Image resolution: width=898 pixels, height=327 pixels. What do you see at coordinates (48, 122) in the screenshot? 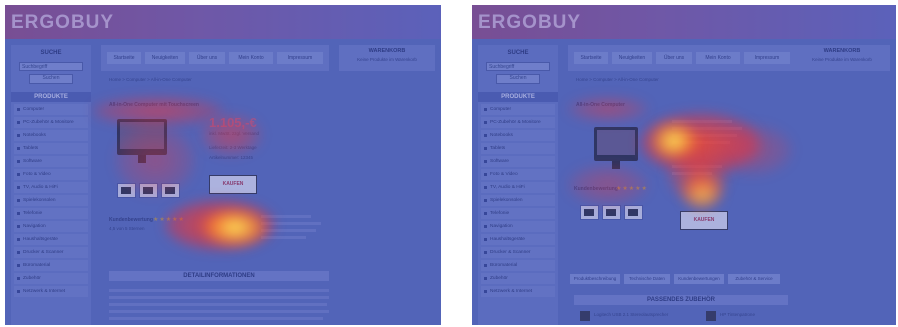
I see `sidebar-item-label: PC-Zubehör & Monitore` at bounding box center [48, 122].